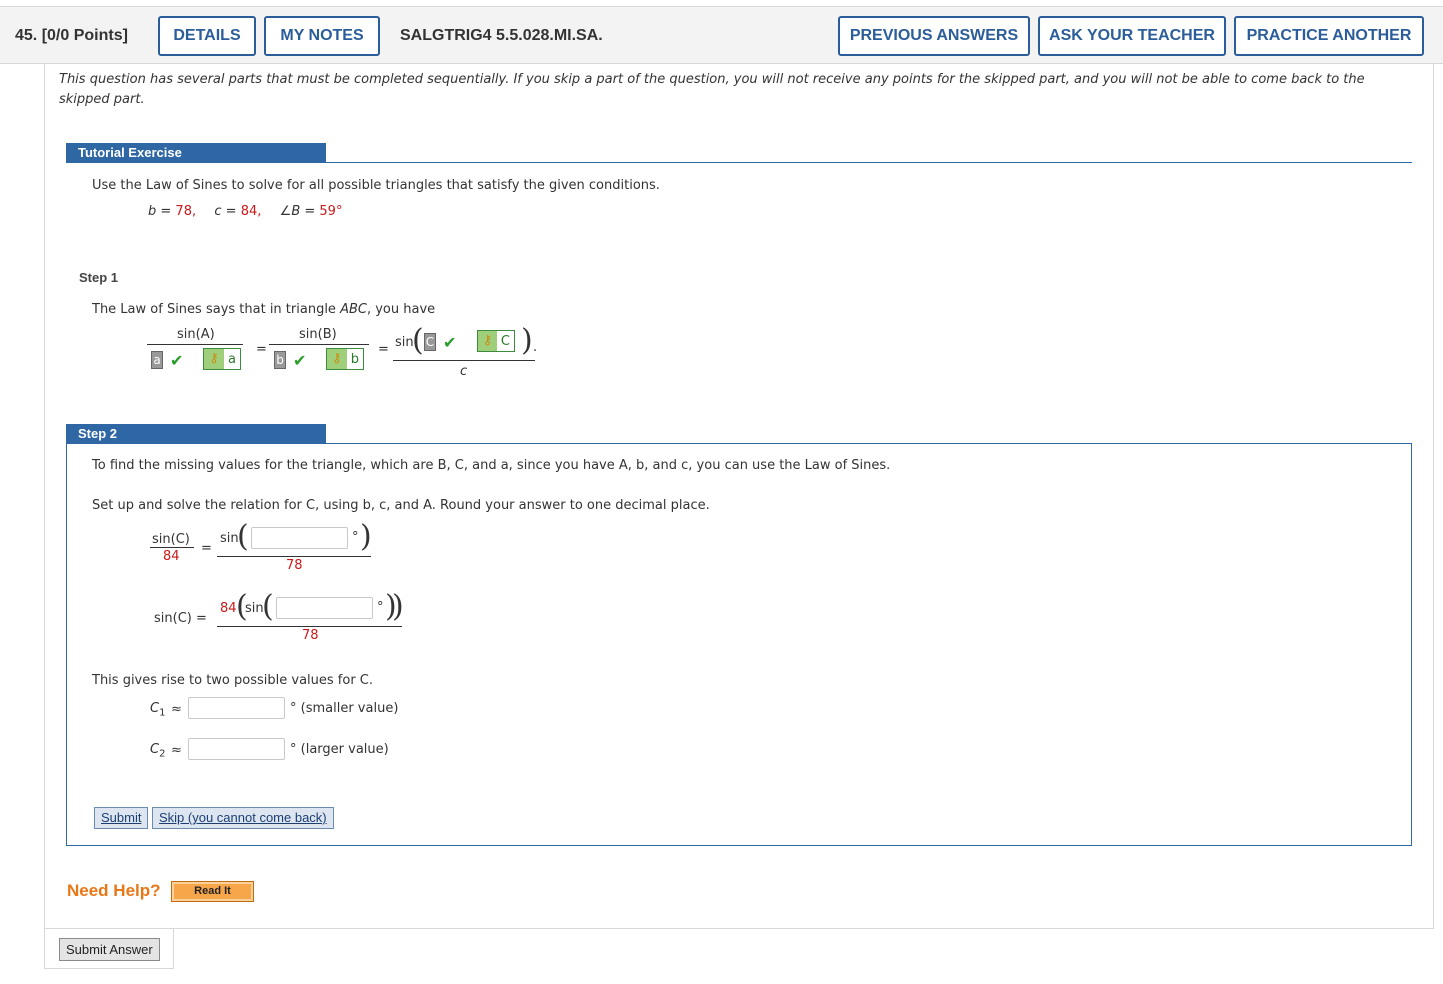 The height and width of the screenshot is (984, 1443). Describe the element at coordinates (353, 309) in the screenshot. I see `step1-triangle: ABC` at that location.